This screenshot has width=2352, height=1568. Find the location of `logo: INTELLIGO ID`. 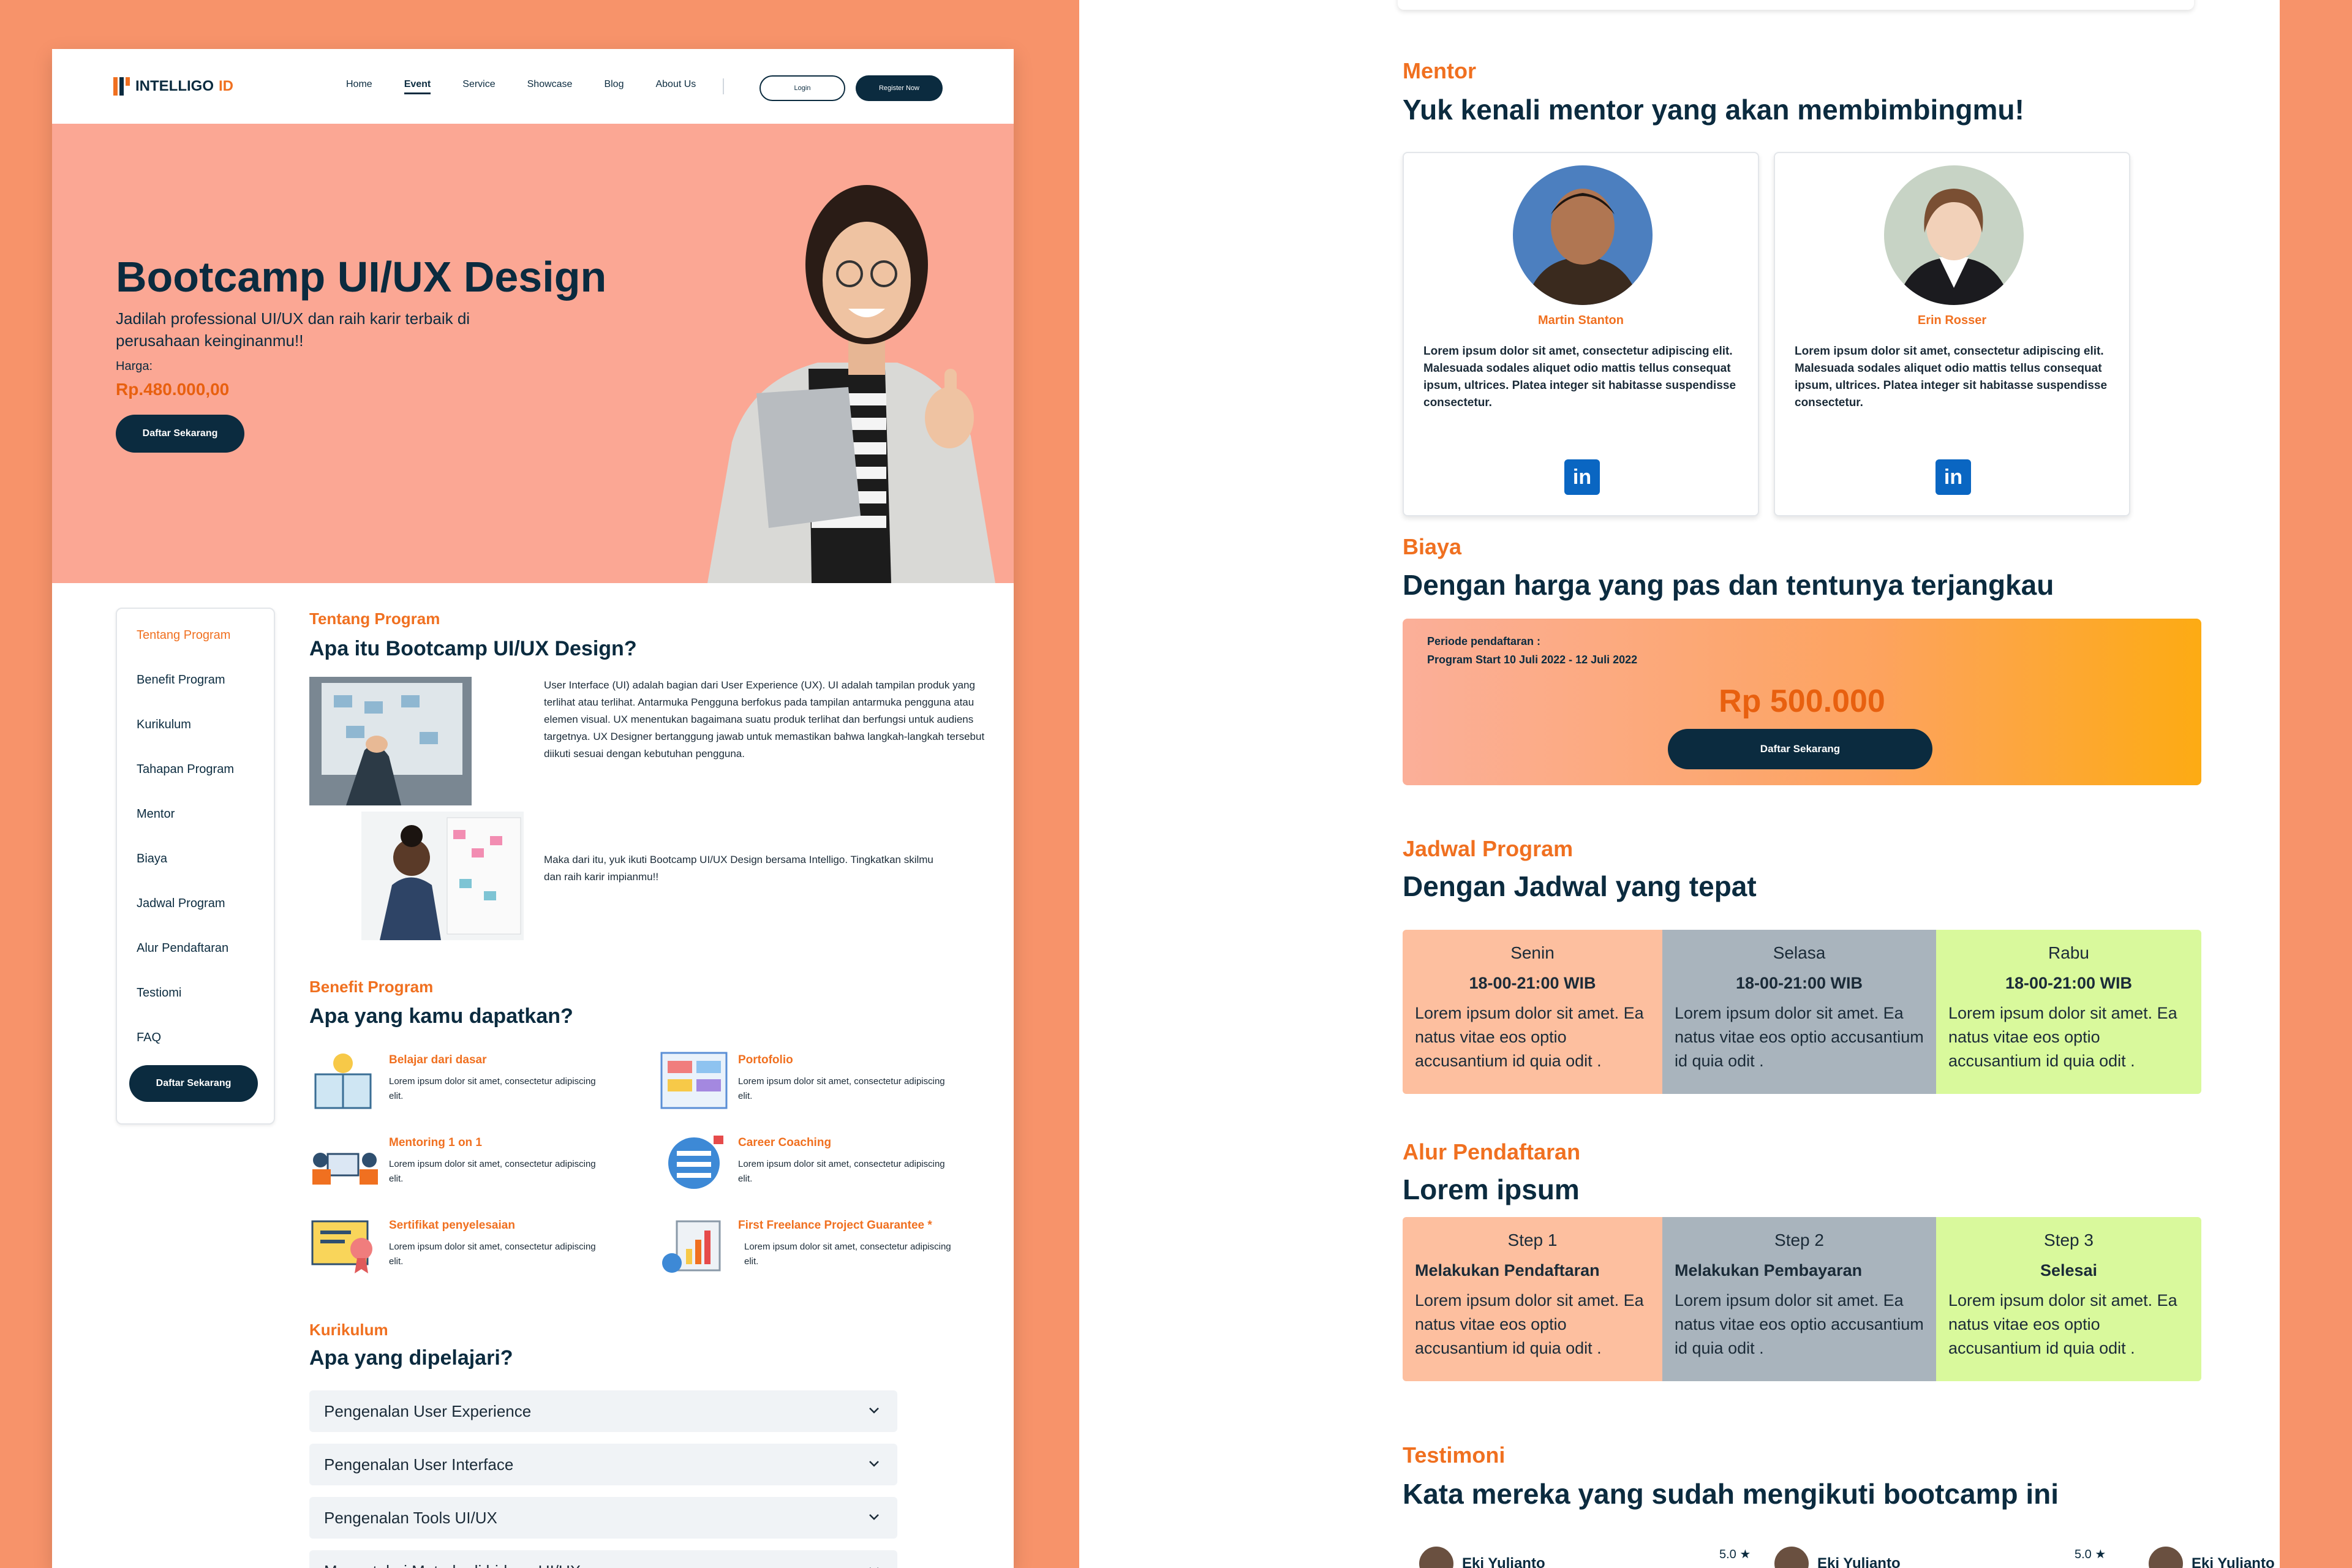

logo: INTELLIGO ID is located at coordinates (173, 87).